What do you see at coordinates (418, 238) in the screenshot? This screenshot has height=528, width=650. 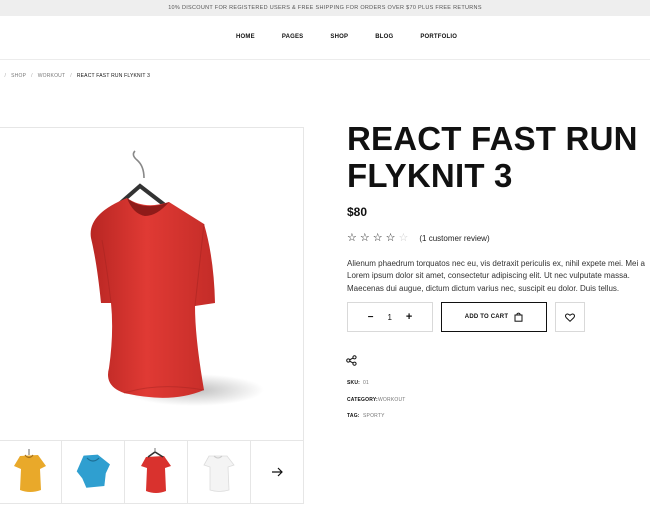 I see `product-rating: ☆ ☆ ☆ ☆ ☆ (1 customer review)` at bounding box center [418, 238].